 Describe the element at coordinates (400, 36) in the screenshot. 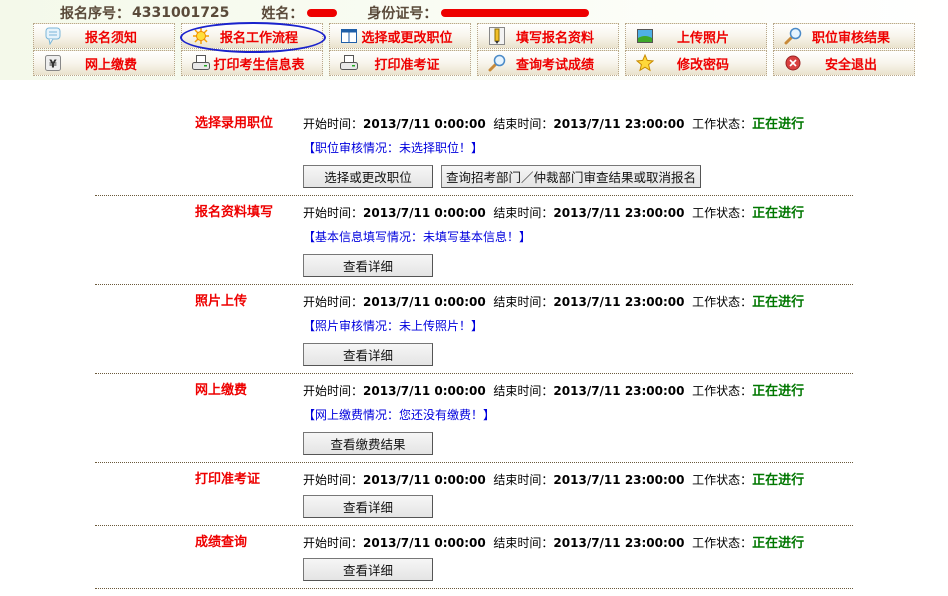

I see `menu-item-select-position: 选择或更改职位` at that location.